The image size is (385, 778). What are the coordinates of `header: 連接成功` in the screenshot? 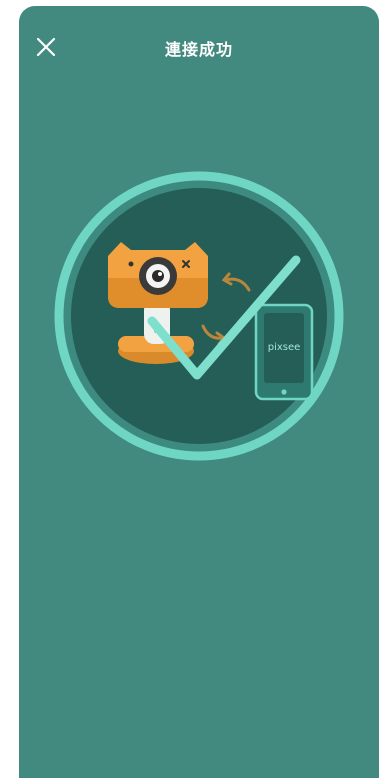 It's located at (199, 47).